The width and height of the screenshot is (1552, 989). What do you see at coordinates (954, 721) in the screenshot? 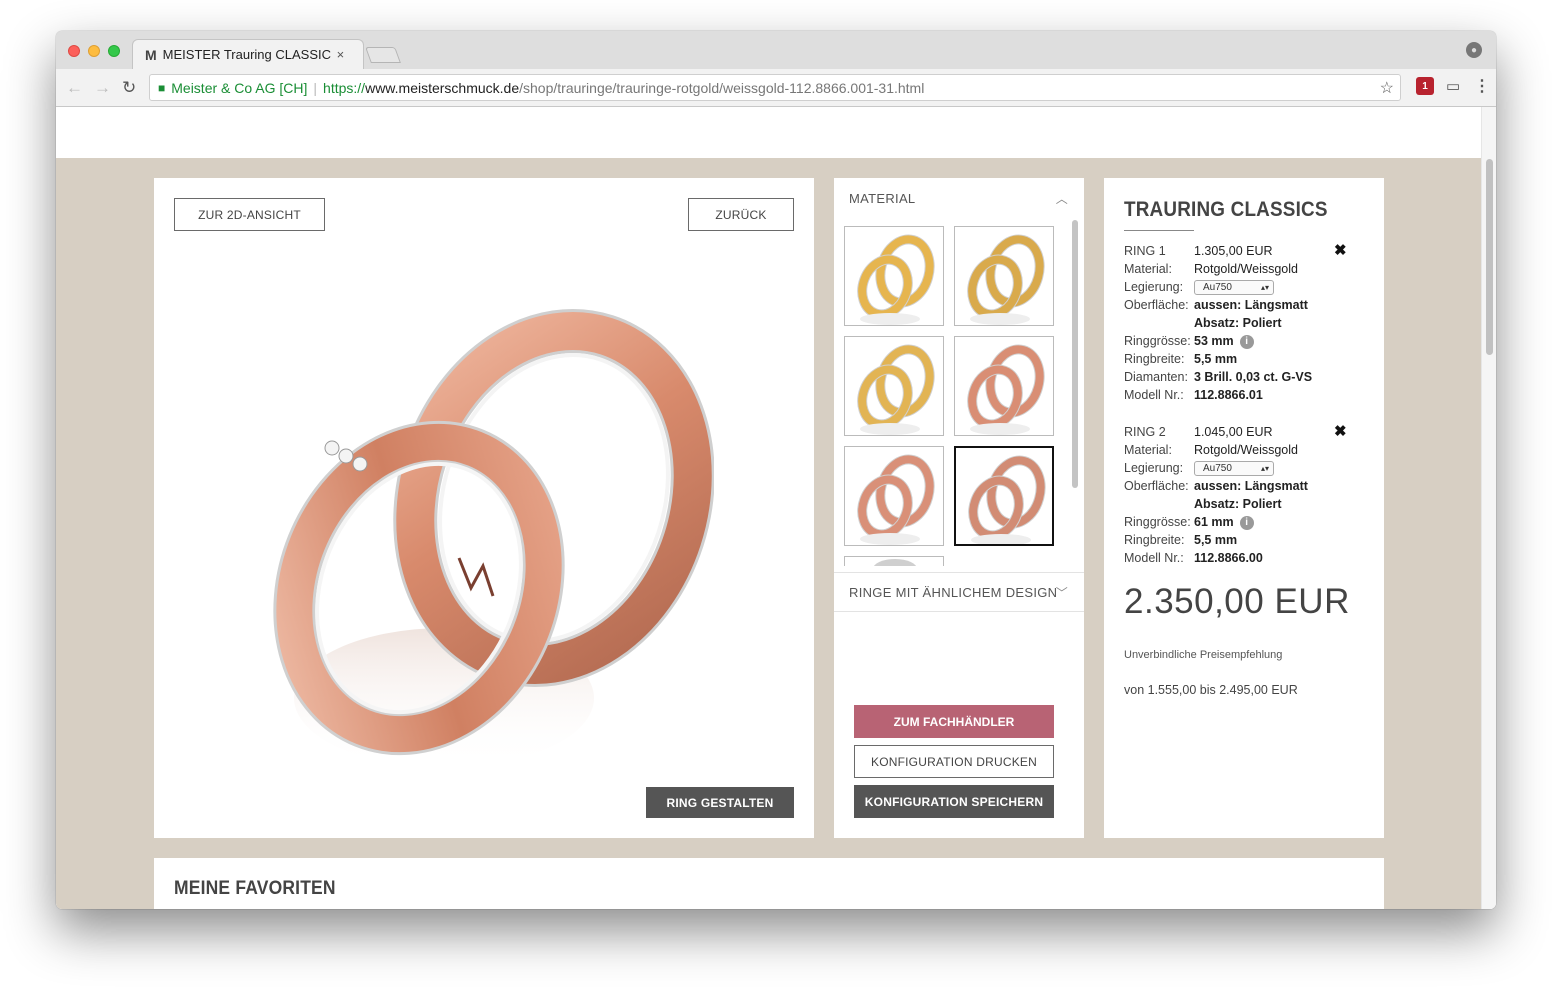
I see `dealer-button: ZUM FACHHÄNDLER` at bounding box center [954, 721].